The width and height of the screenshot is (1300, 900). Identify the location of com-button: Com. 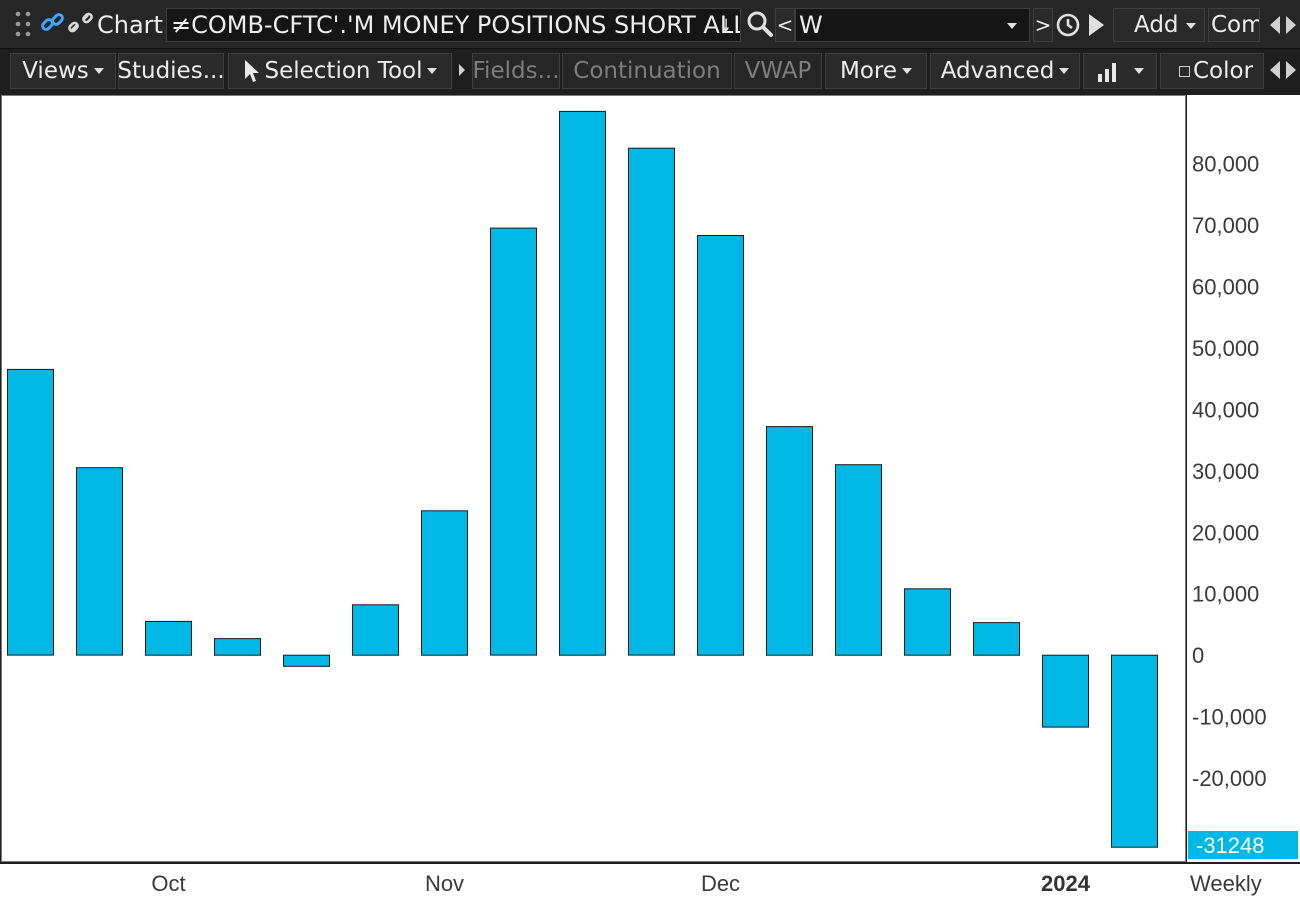
(1234, 25).